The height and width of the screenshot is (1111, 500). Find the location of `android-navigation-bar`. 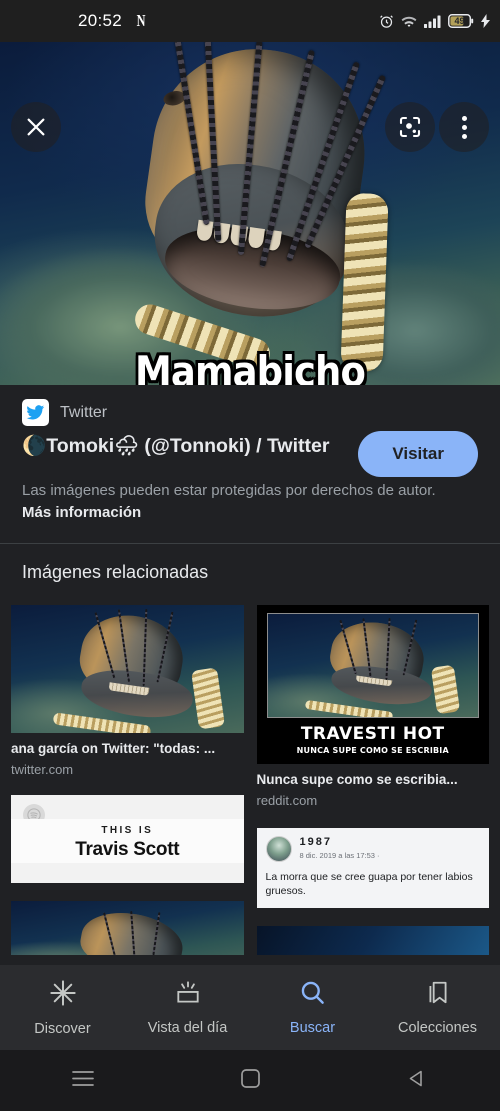

android-navigation-bar is located at coordinates (250, 1080).